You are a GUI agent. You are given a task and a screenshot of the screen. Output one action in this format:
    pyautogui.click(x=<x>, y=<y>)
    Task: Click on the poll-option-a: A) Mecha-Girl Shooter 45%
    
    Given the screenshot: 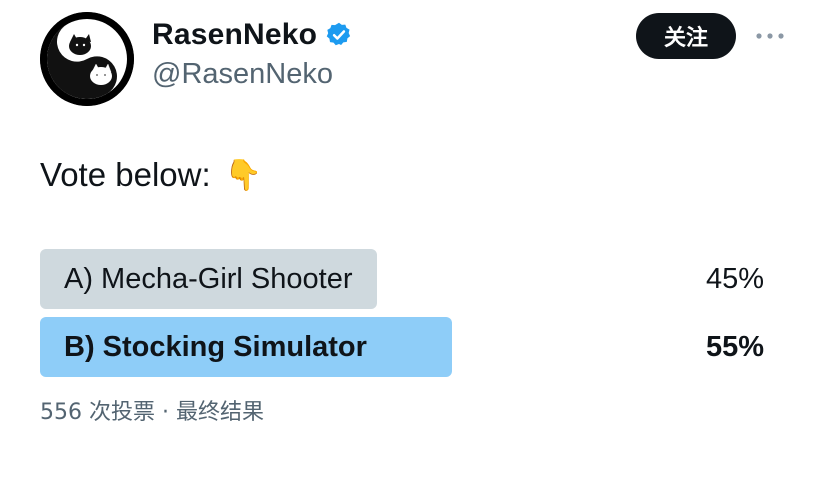 What is the action you would take?
    pyautogui.click(x=410, y=279)
    